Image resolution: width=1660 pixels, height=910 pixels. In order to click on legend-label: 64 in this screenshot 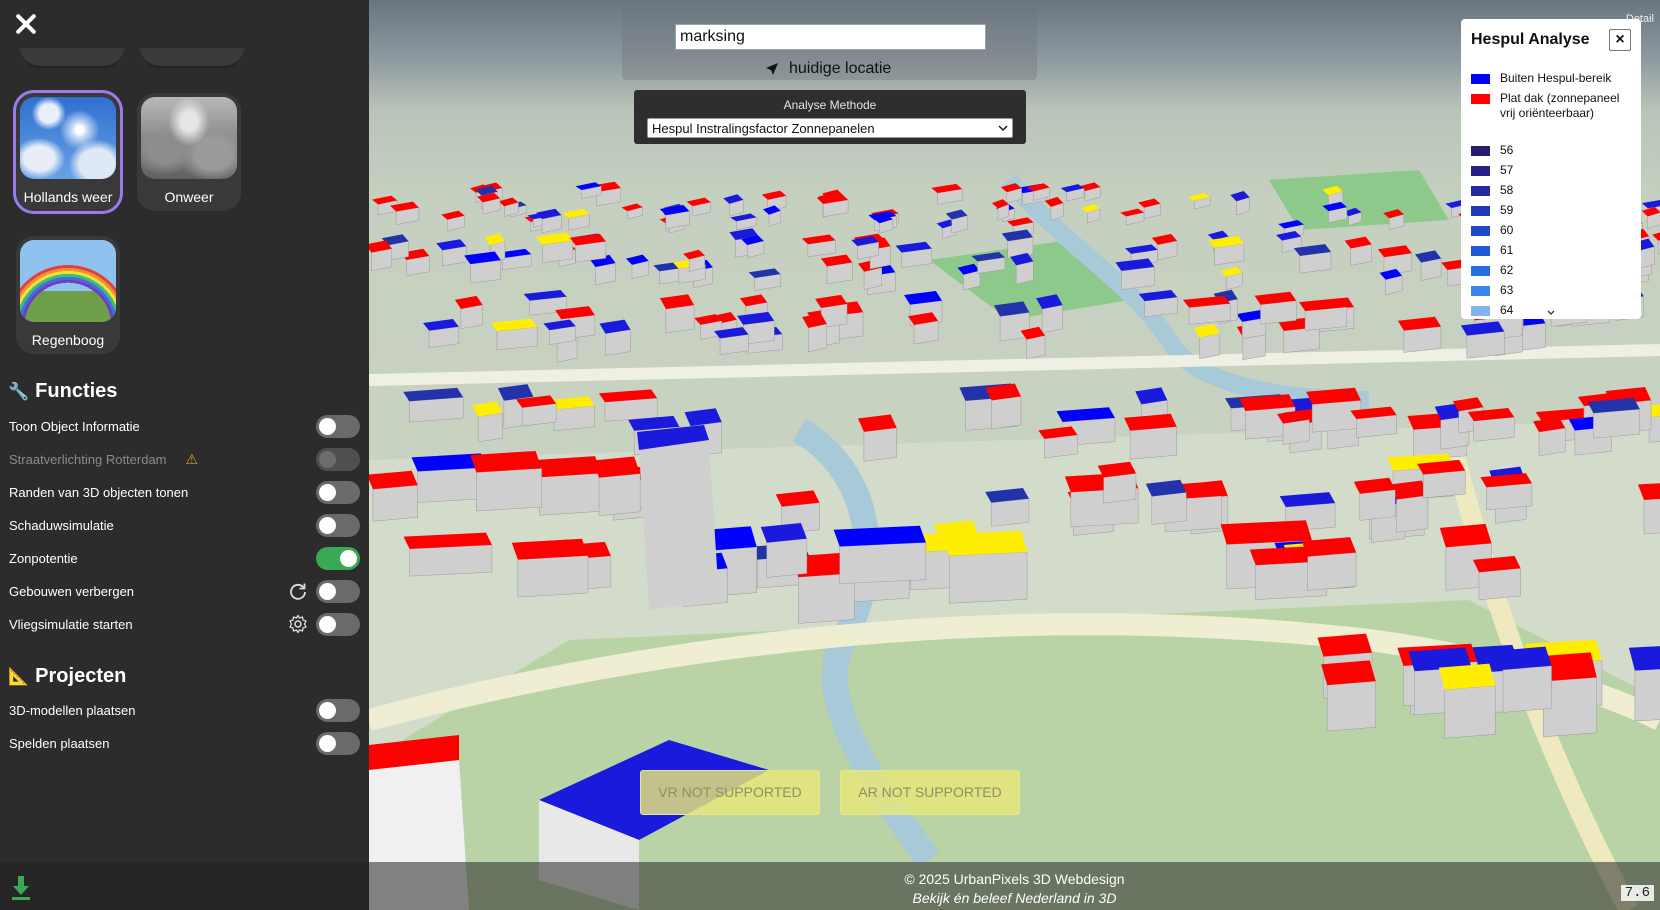, I will do `click(1507, 310)`.